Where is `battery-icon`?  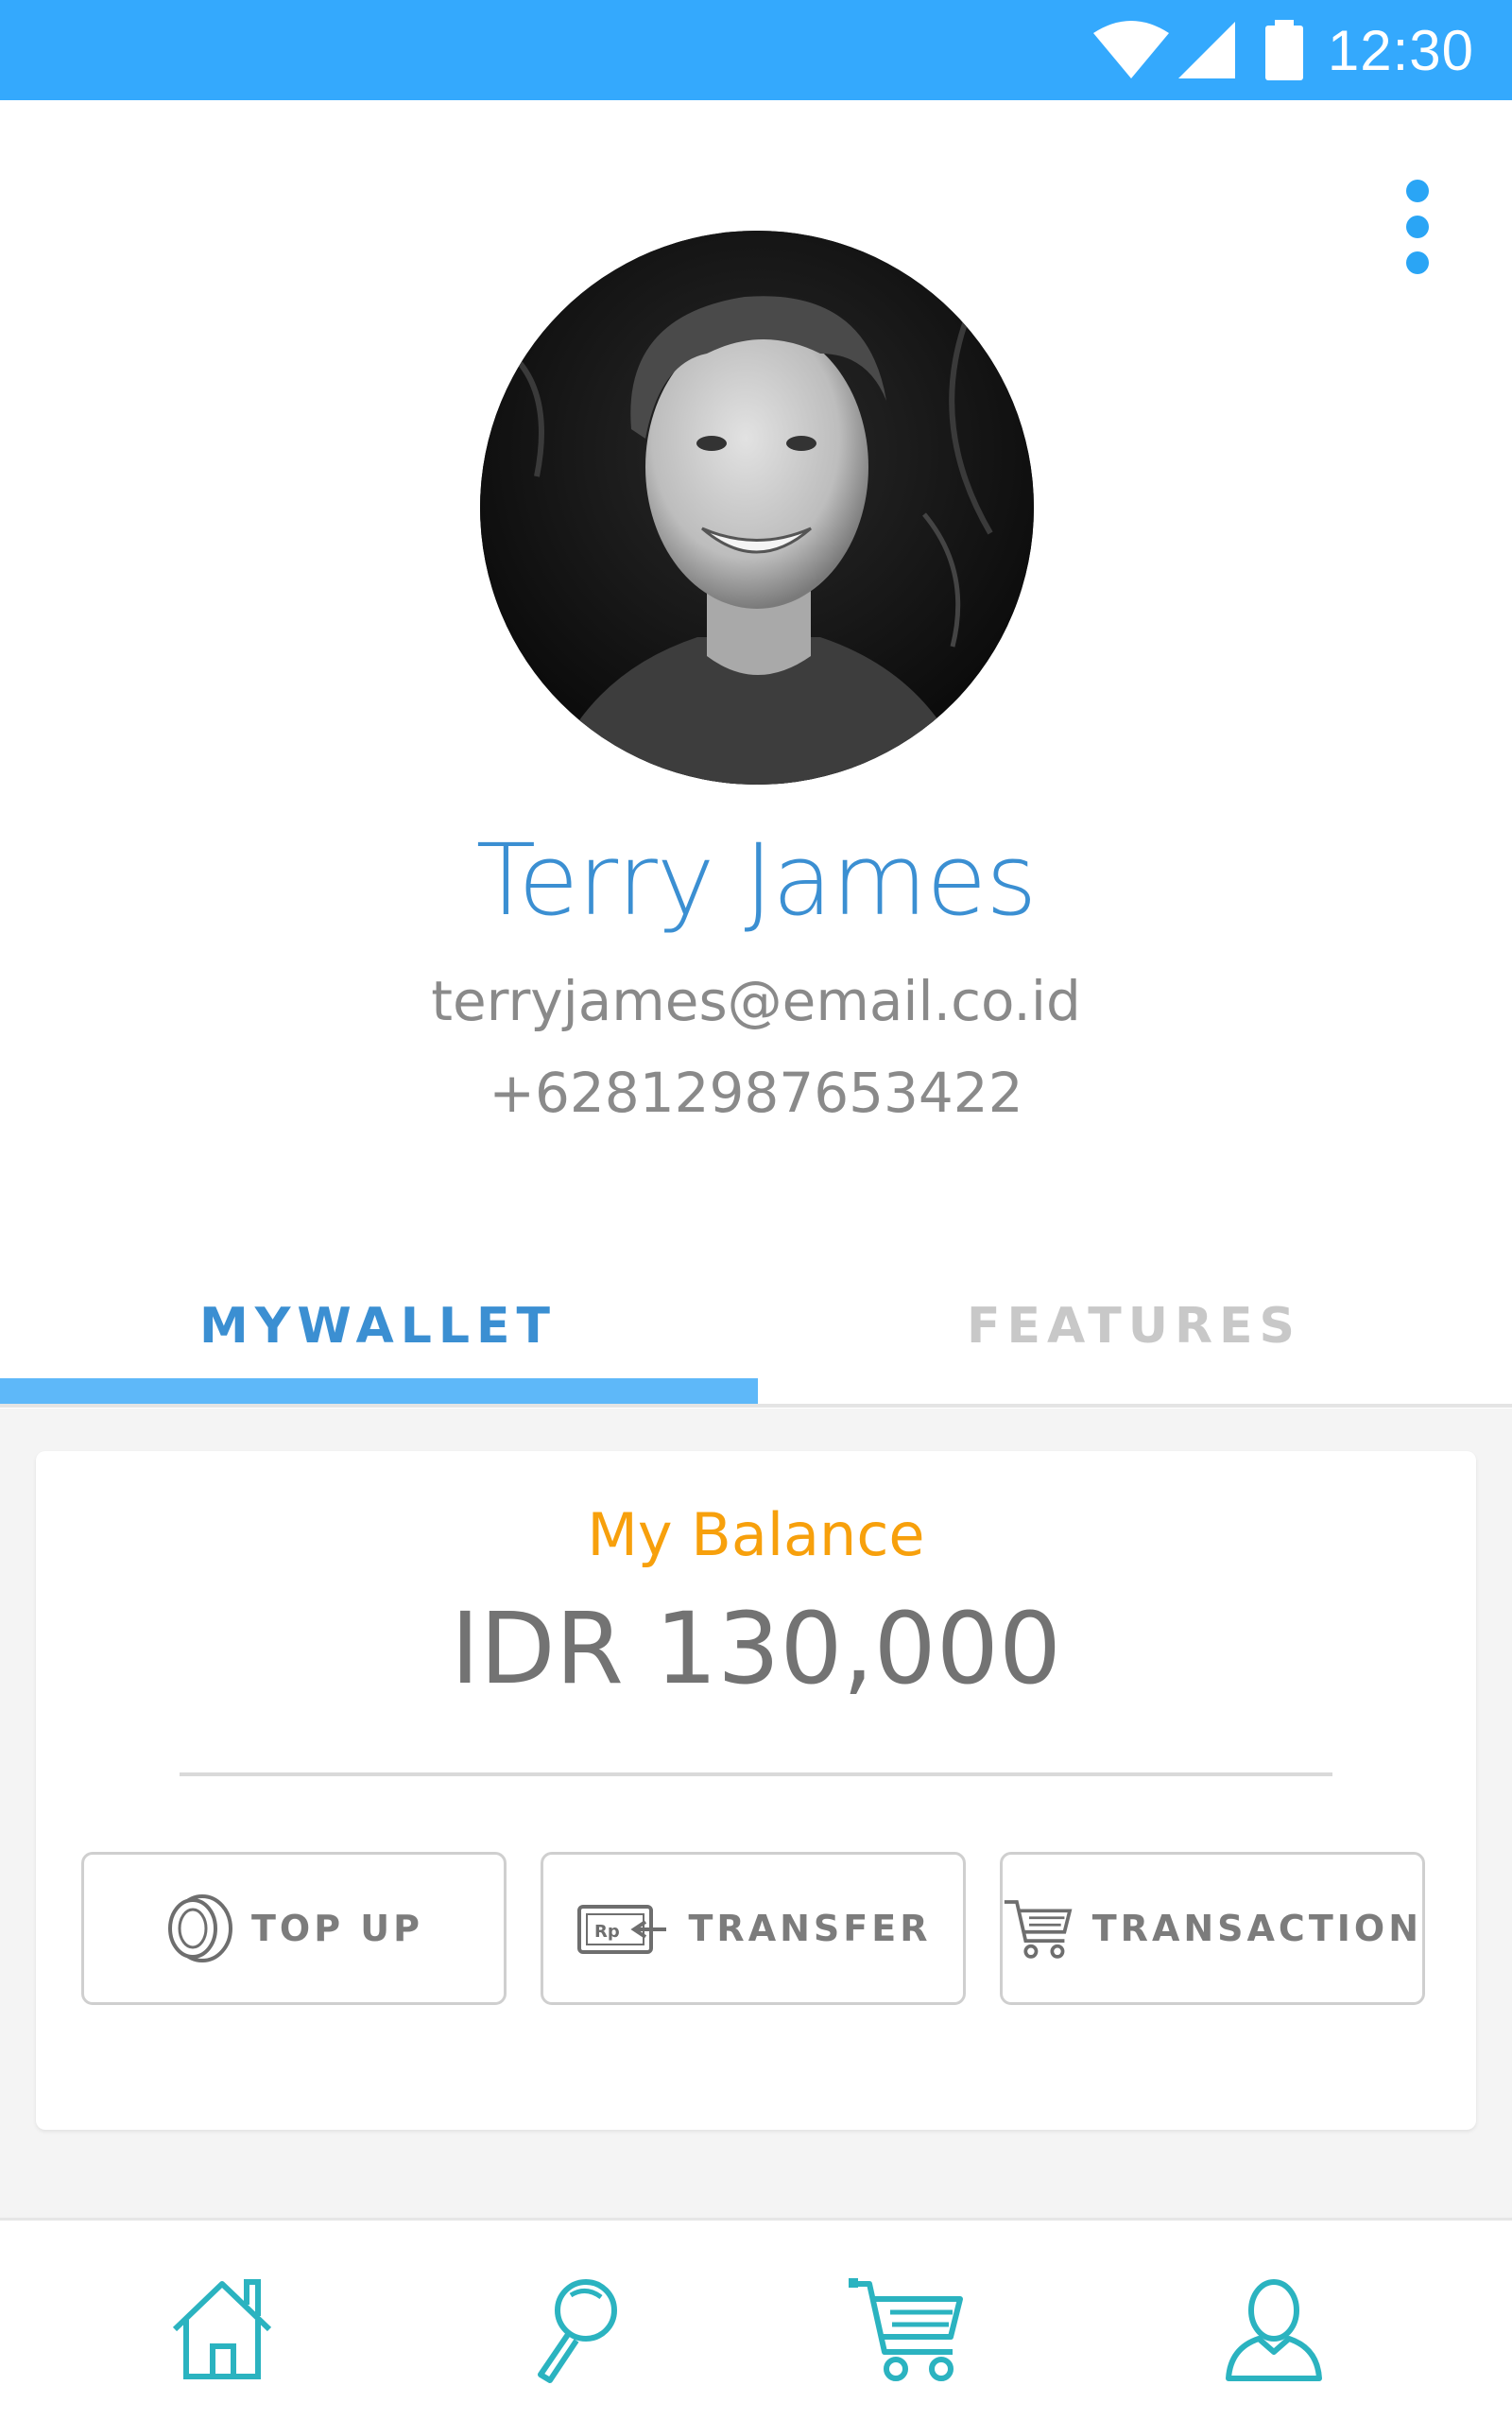
battery-icon is located at coordinates (1283, 50).